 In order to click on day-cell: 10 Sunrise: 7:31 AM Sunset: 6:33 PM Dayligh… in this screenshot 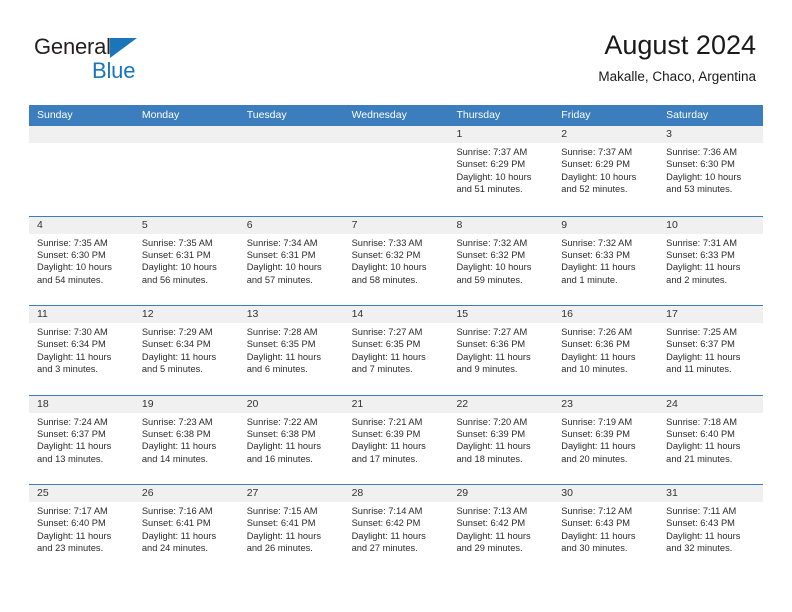, I will do `click(711, 260)`.